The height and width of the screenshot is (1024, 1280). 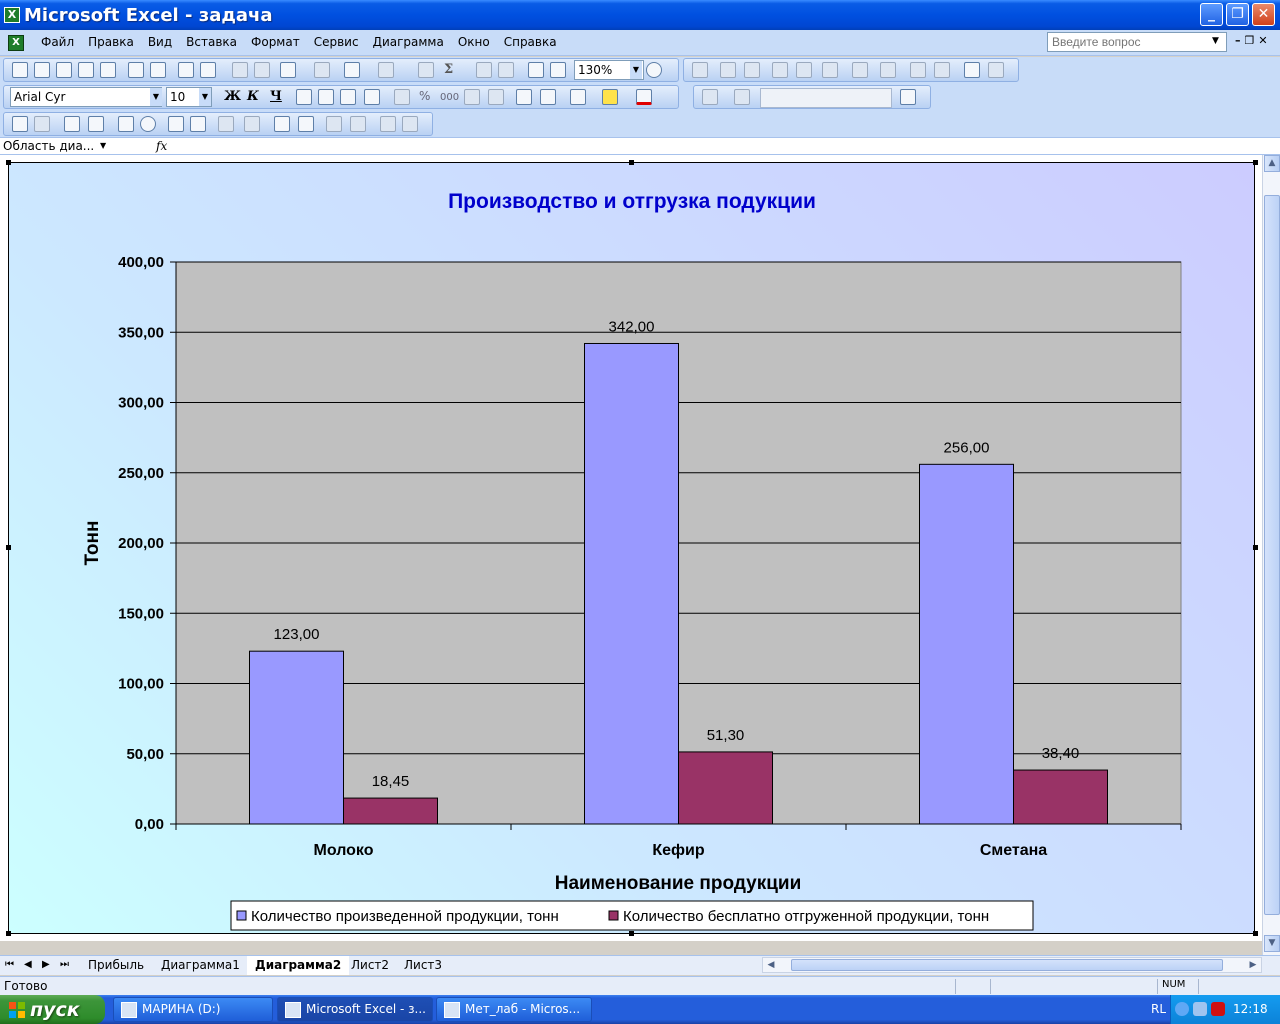 I want to click on y-tick-label: 300,00, so click(x=141, y=403).